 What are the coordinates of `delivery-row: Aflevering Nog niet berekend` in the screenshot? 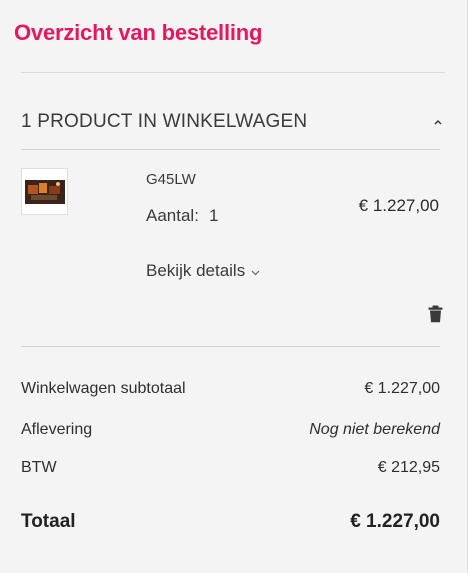 It's located at (230, 430).